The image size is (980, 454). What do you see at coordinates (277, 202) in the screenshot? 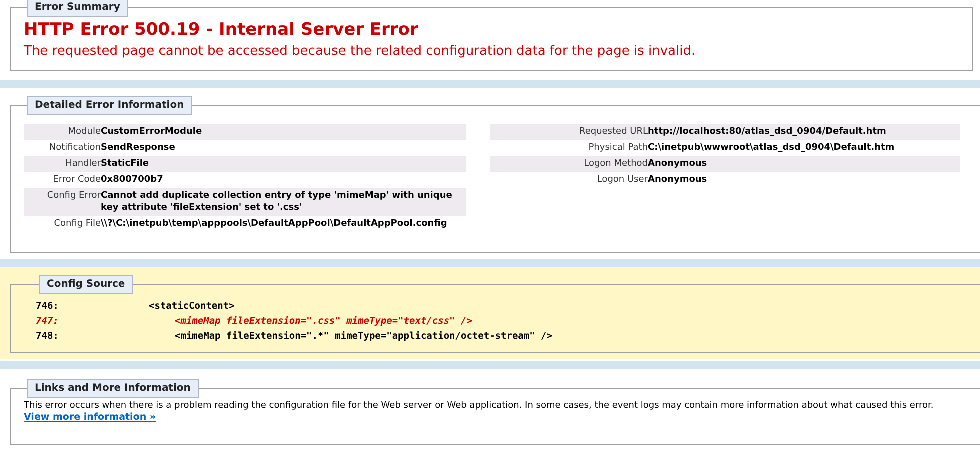
I see `detail-value: Cannot add duplicate collection entry of type 'mimeMap' with unique key attribute 'fileExtension' set to '.css'` at bounding box center [277, 202].